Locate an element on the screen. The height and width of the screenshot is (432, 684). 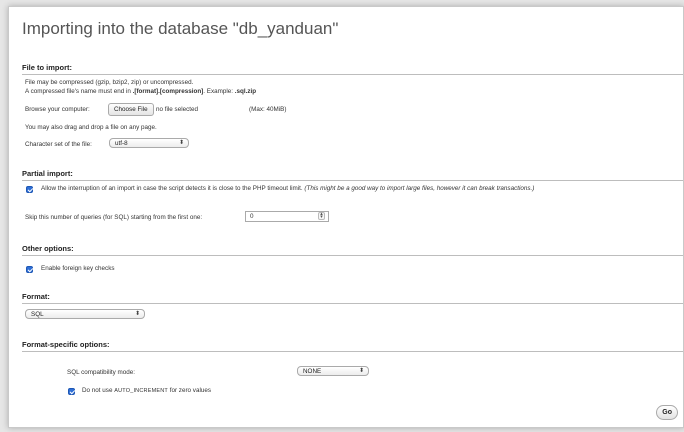
browse-label: Browse your computer: is located at coordinates (57, 109).